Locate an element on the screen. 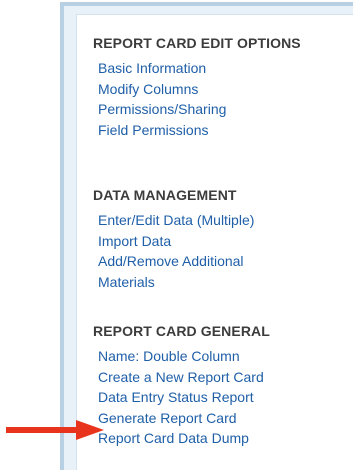 The height and width of the screenshot is (470, 353). menu-item-modify-columns: Modify Columns is located at coordinates (200, 89).